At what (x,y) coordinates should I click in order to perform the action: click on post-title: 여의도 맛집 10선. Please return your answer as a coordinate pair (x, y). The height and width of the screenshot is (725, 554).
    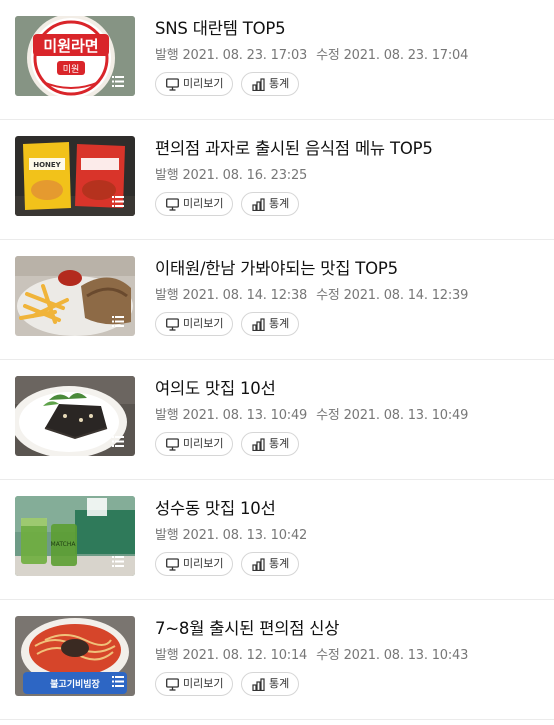
    Looking at the image, I should click on (215, 387).